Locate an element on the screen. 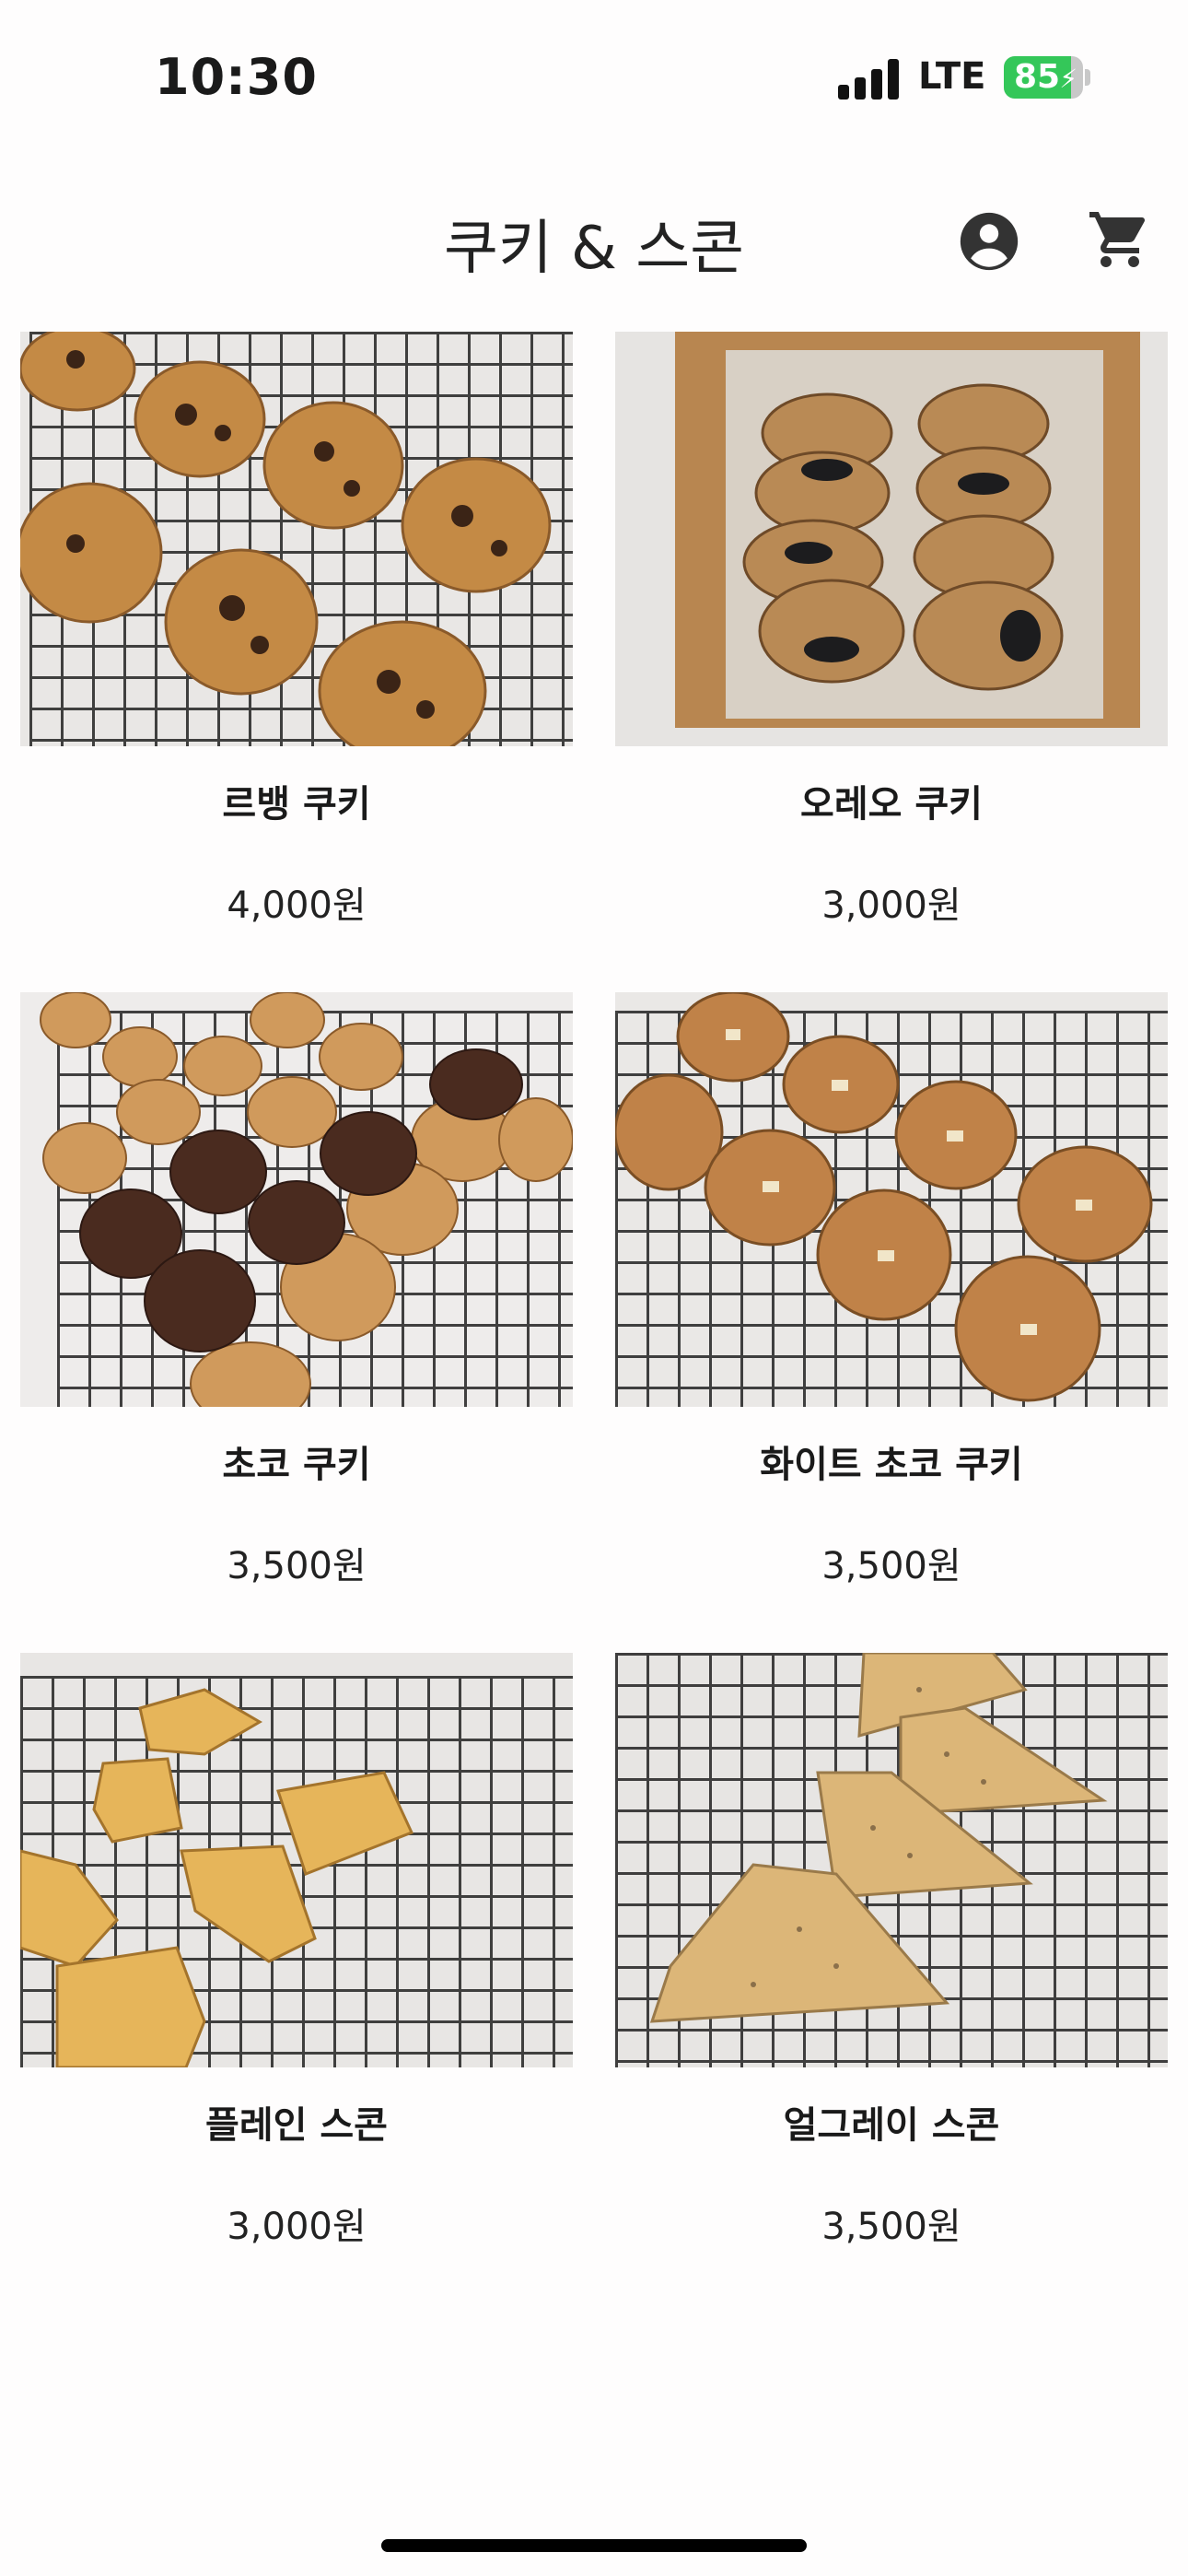 This screenshot has width=1188, height=2576. product-name: 화이트 초코 쿠키 is located at coordinates (891, 1465).